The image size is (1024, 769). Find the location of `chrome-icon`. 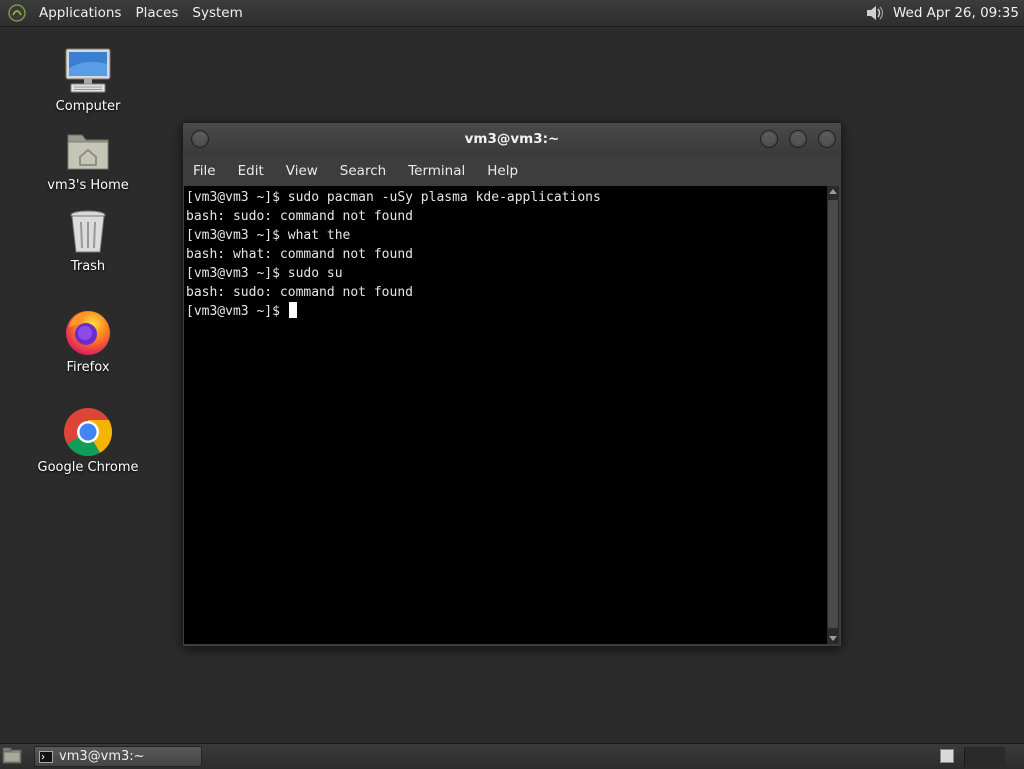

chrome-icon is located at coordinates (88, 432).